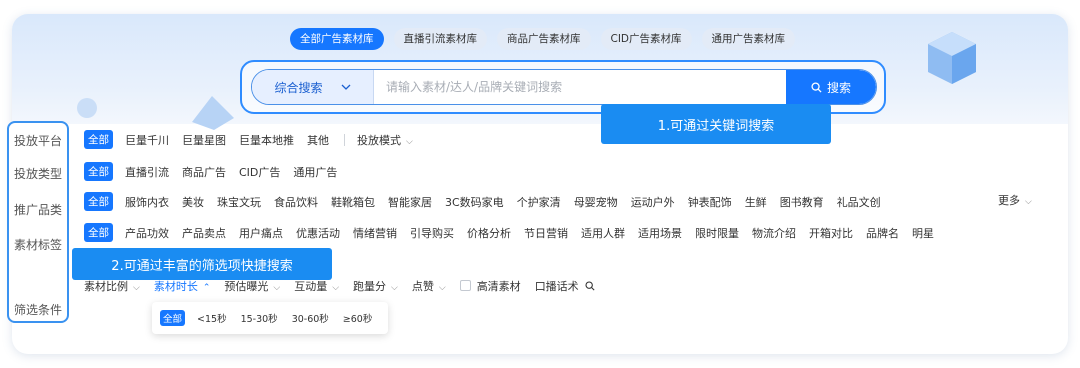 Image resolution: width=1080 pixels, height=368 pixels. I want to click on duration-option: 15-30秒, so click(259, 318).